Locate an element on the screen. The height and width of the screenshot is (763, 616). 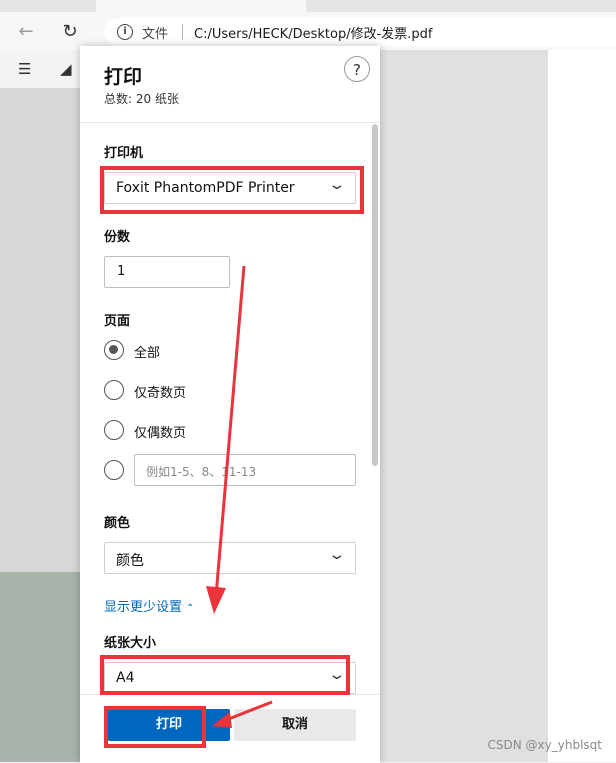
annotation-arrow-down is located at coordinates (230, 431).